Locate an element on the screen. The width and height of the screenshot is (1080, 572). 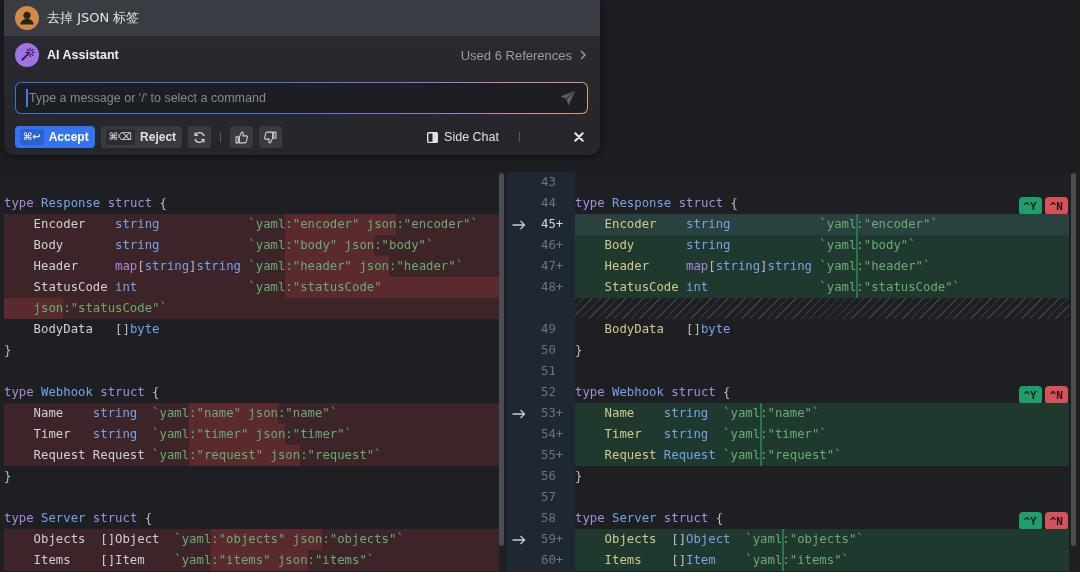
prompt-text: 去掉 JSON 标签 is located at coordinates (93, 18).